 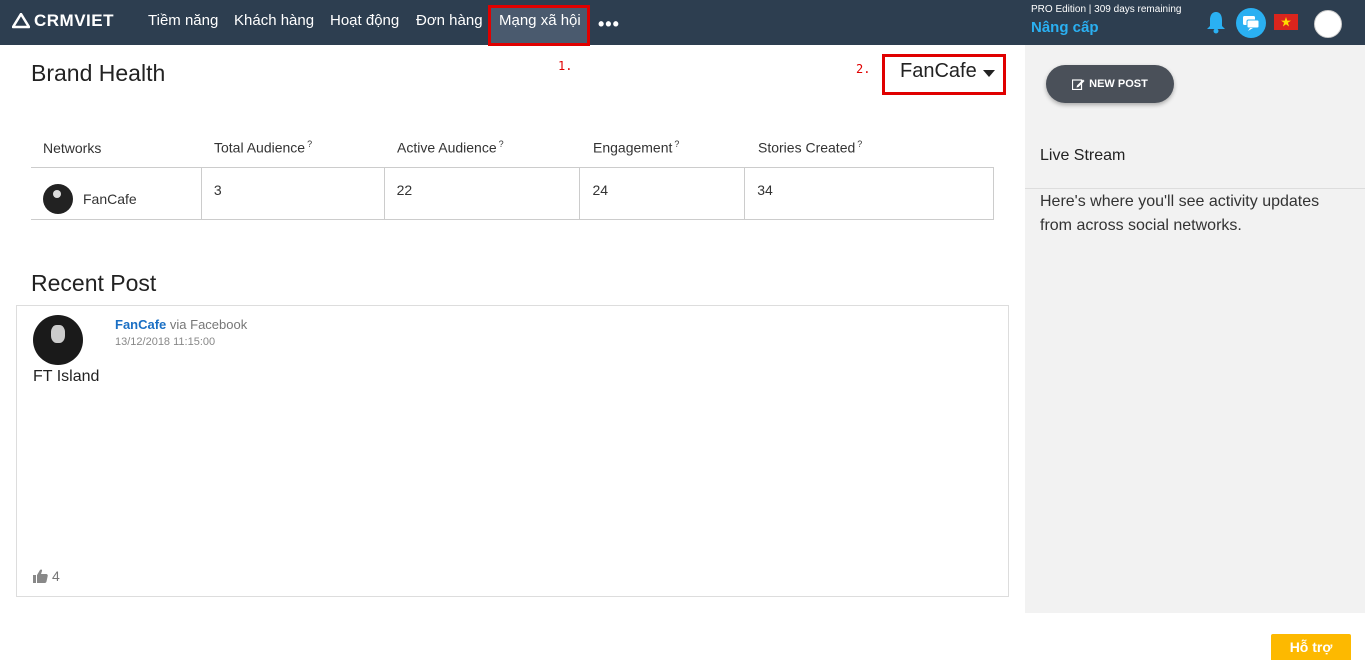 I want to click on engagement-value: 24, so click(x=663, y=193).